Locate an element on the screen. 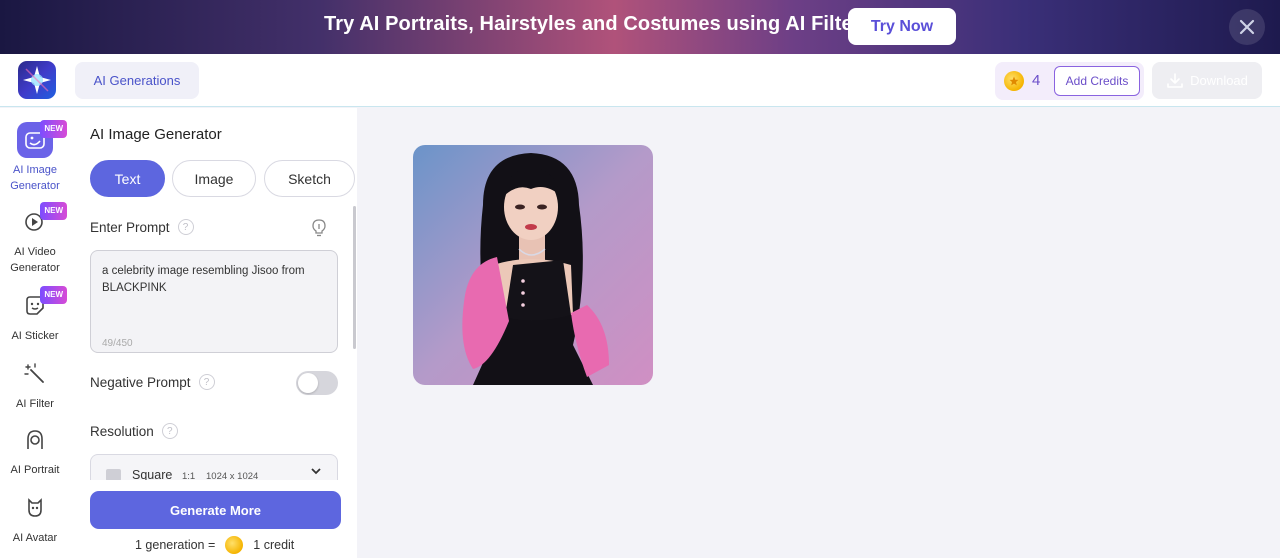 The width and height of the screenshot is (1280, 558). resolution-ratio: 1:1 is located at coordinates (189, 475).